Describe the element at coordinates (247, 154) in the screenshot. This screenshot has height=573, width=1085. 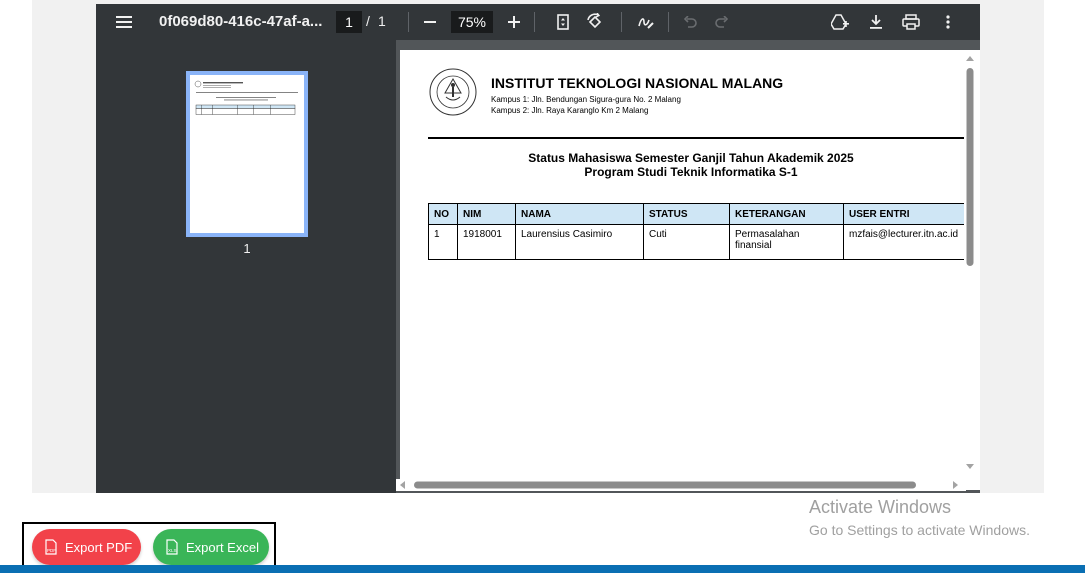
I see `page-thumbnail` at that location.